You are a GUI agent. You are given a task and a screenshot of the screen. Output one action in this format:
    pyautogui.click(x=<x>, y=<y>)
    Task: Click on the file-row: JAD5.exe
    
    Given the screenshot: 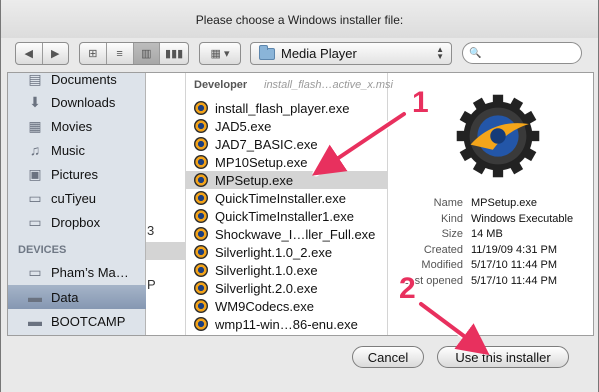 What is the action you would take?
    pyautogui.click(x=286, y=126)
    